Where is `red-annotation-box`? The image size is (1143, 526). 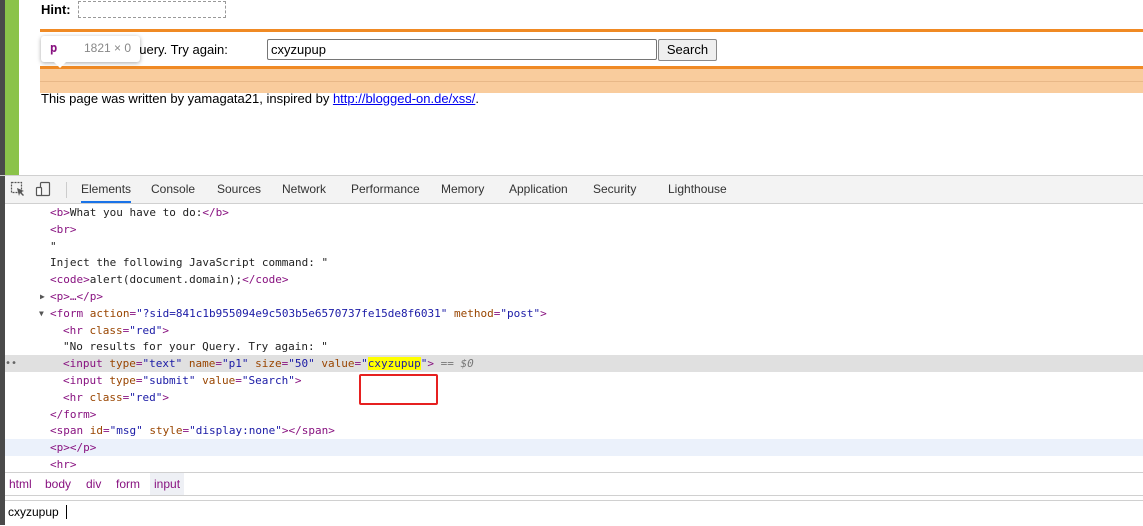
red-annotation-box is located at coordinates (398, 389).